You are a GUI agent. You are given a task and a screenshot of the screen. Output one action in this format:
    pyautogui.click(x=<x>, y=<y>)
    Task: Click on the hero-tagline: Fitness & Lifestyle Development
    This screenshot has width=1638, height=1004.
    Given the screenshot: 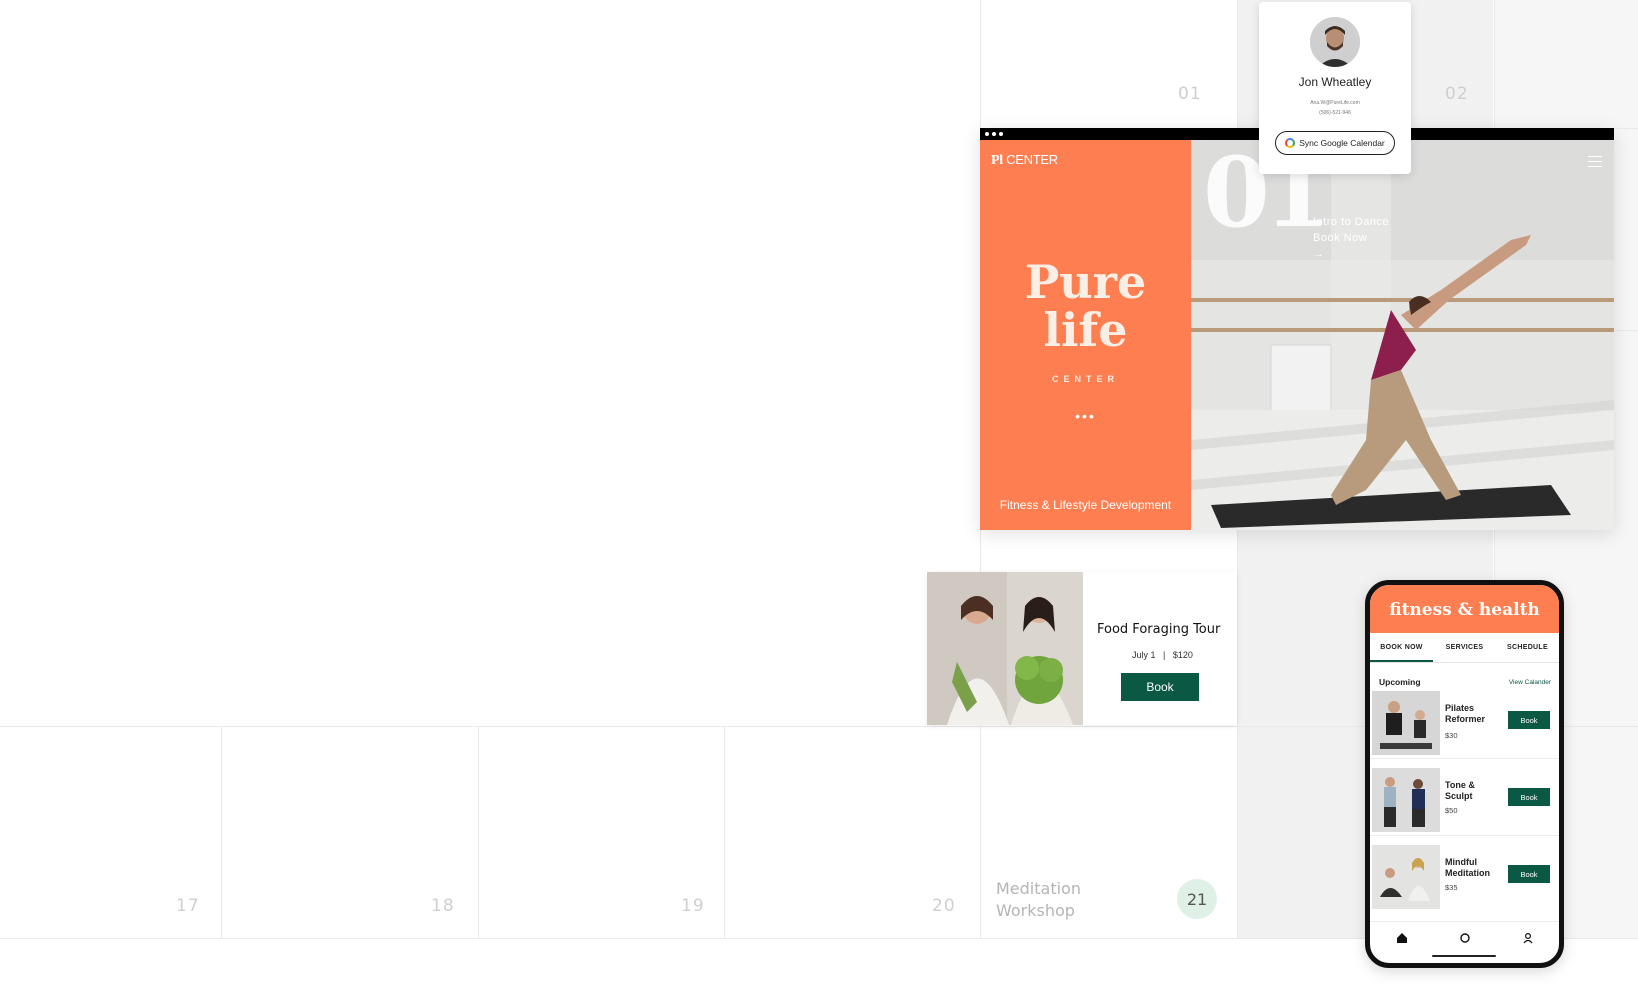 What is the action you would take?
    pyautogui.click(x=1085, y=505)
    